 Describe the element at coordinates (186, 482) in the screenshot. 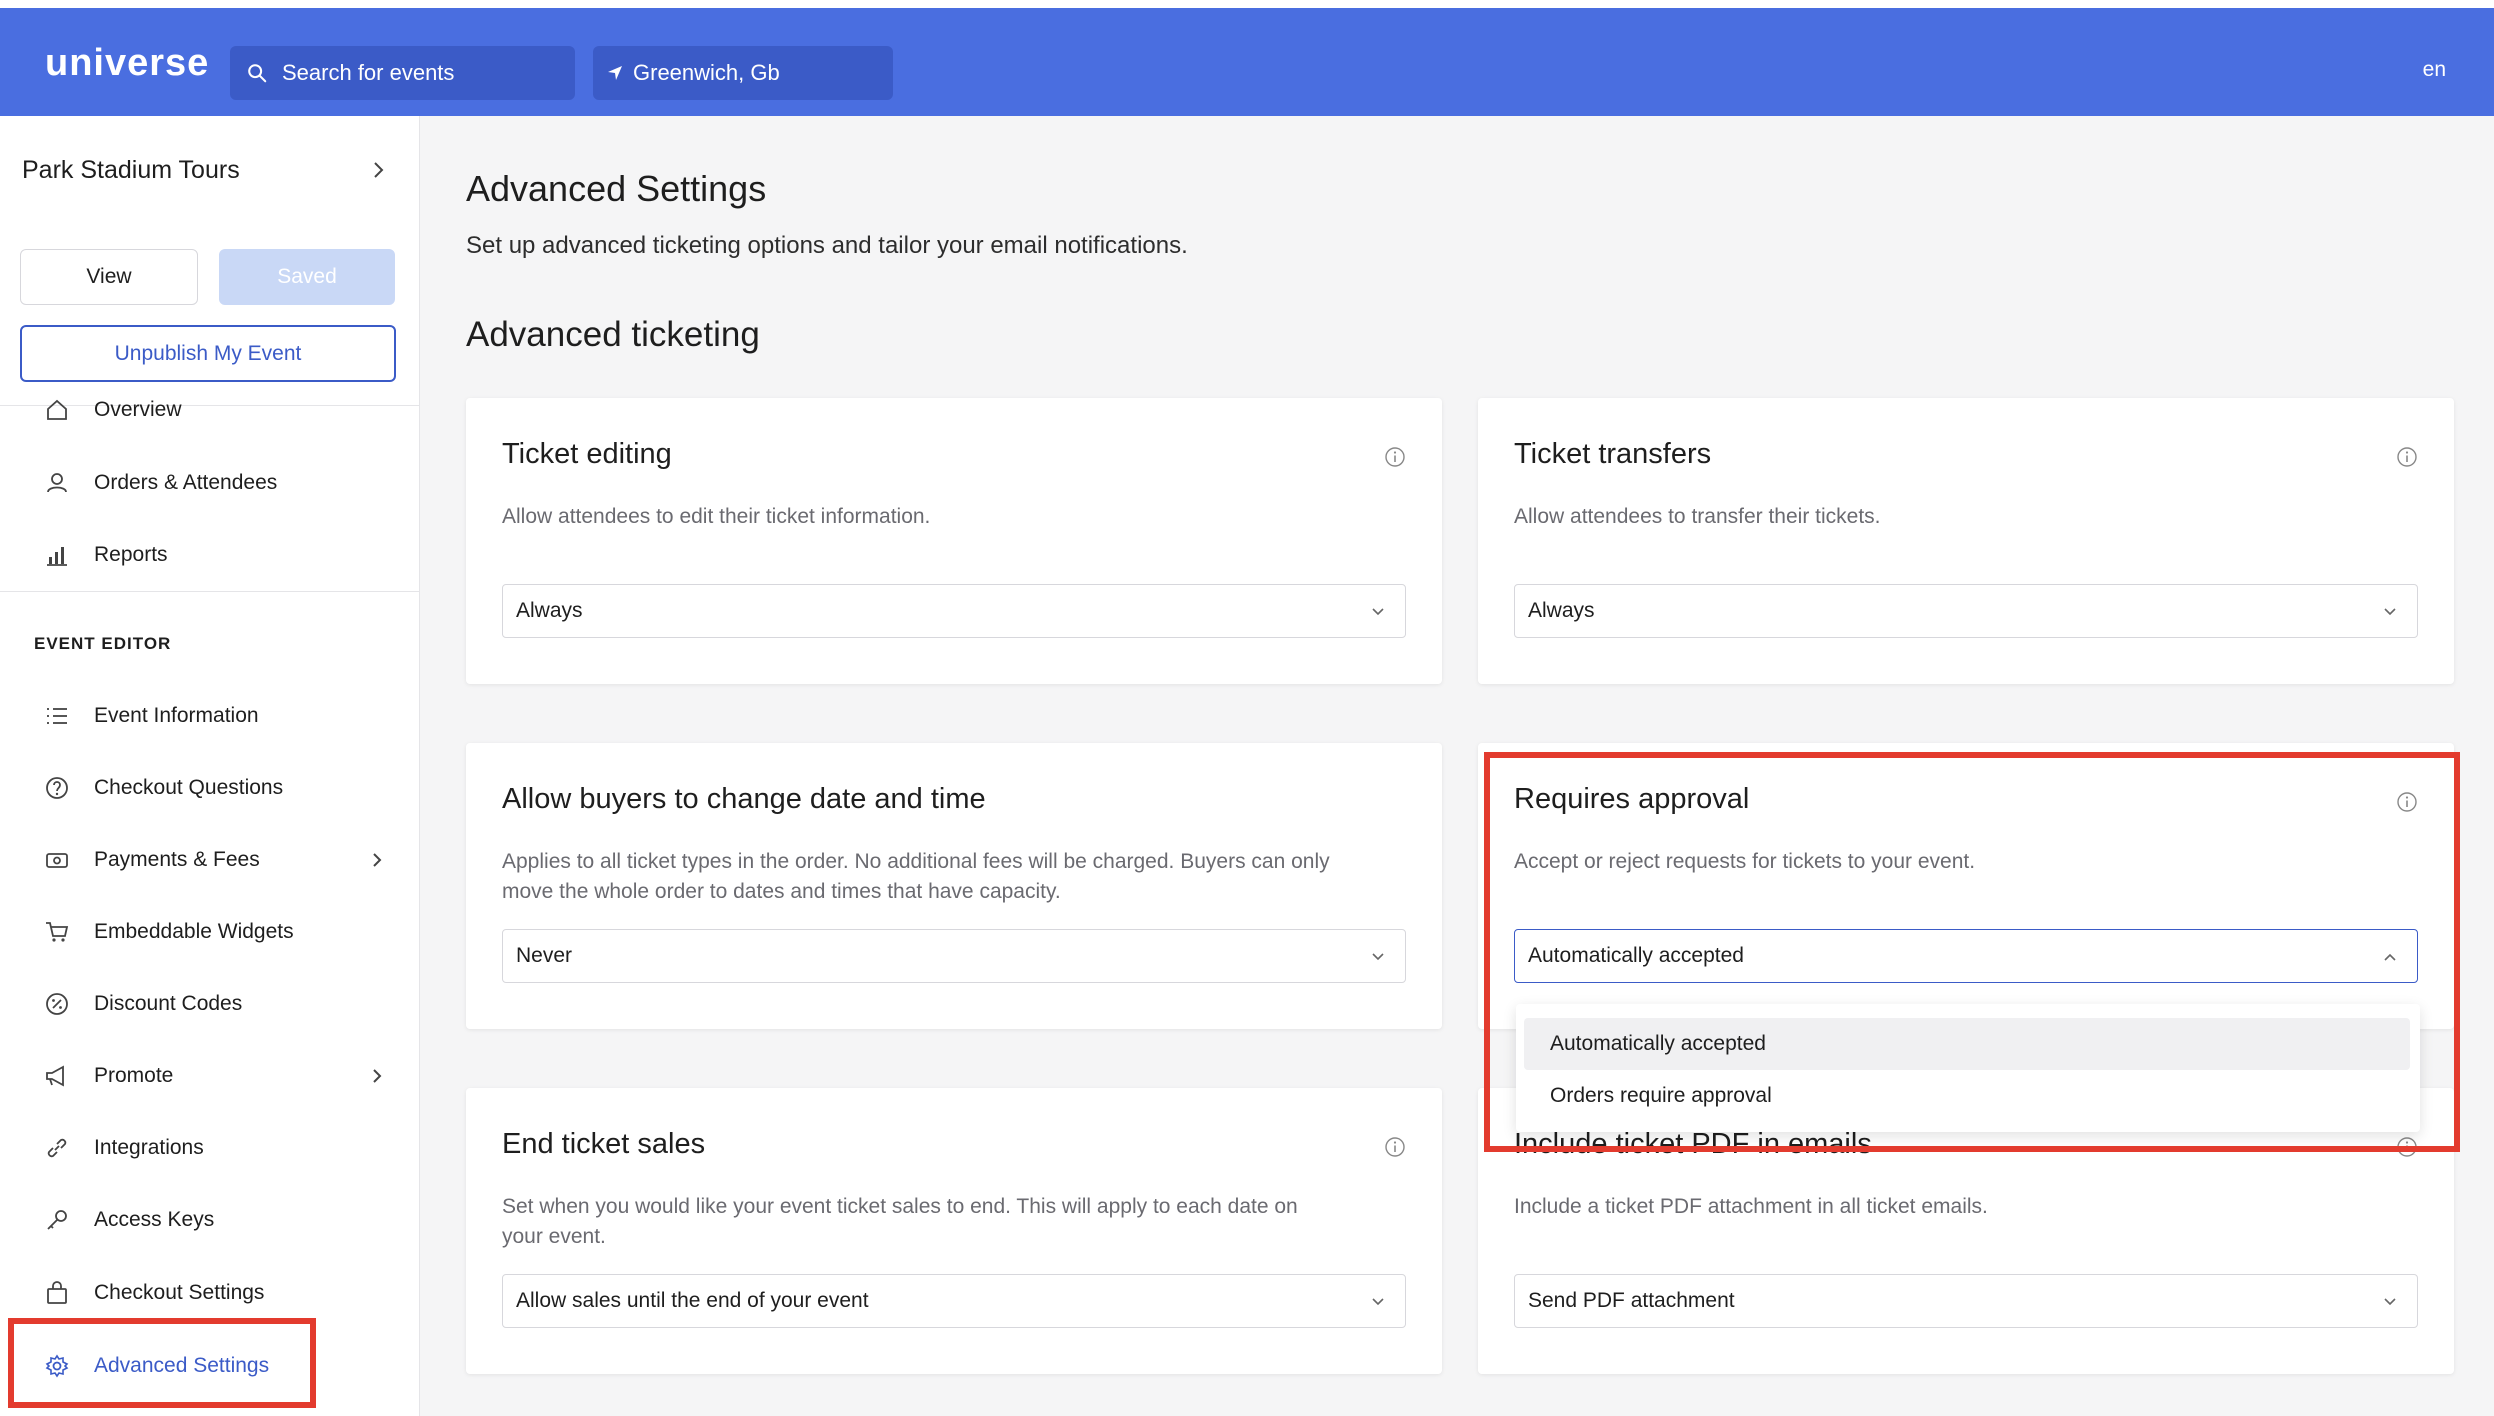

I see `sidebar-item-label: Orders & Attendees` at that location.